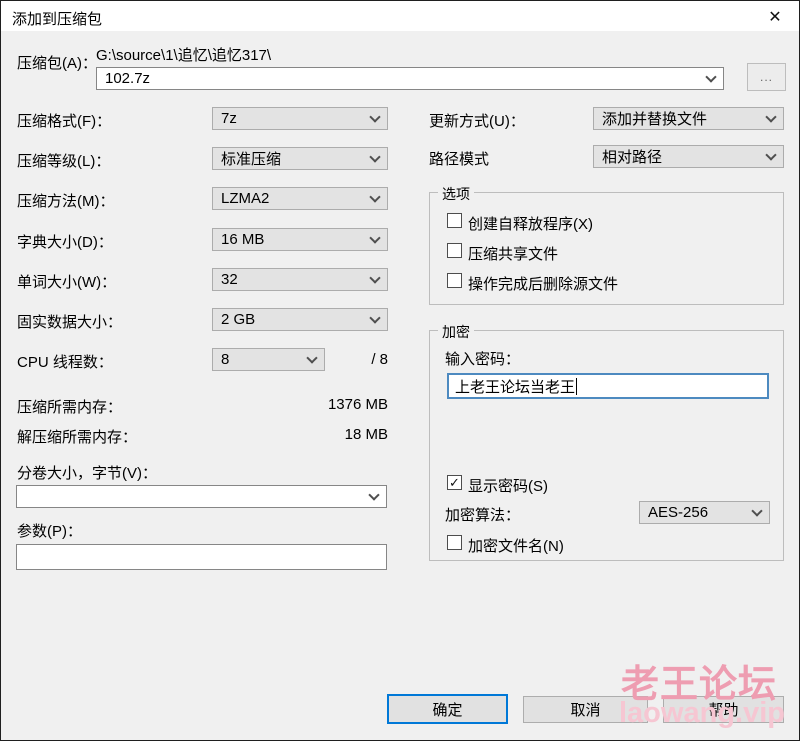  Describe the element at coordinates (229, 118) in the screenshot. I see `format-value: 7z` at that location.